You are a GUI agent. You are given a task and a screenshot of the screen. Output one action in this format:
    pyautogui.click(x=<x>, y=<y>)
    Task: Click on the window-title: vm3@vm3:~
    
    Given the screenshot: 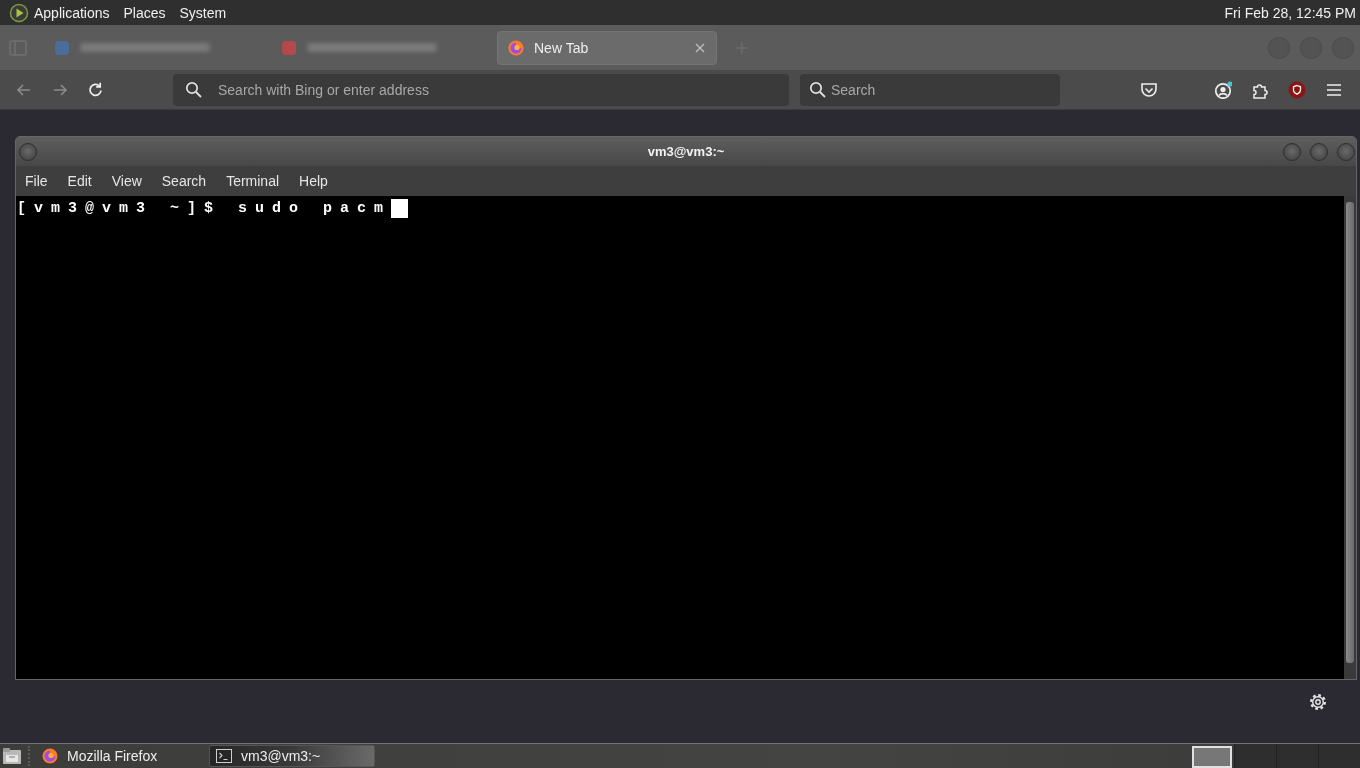 What is the action you would take?
    pyautogui.click(x=686, y=151)
    